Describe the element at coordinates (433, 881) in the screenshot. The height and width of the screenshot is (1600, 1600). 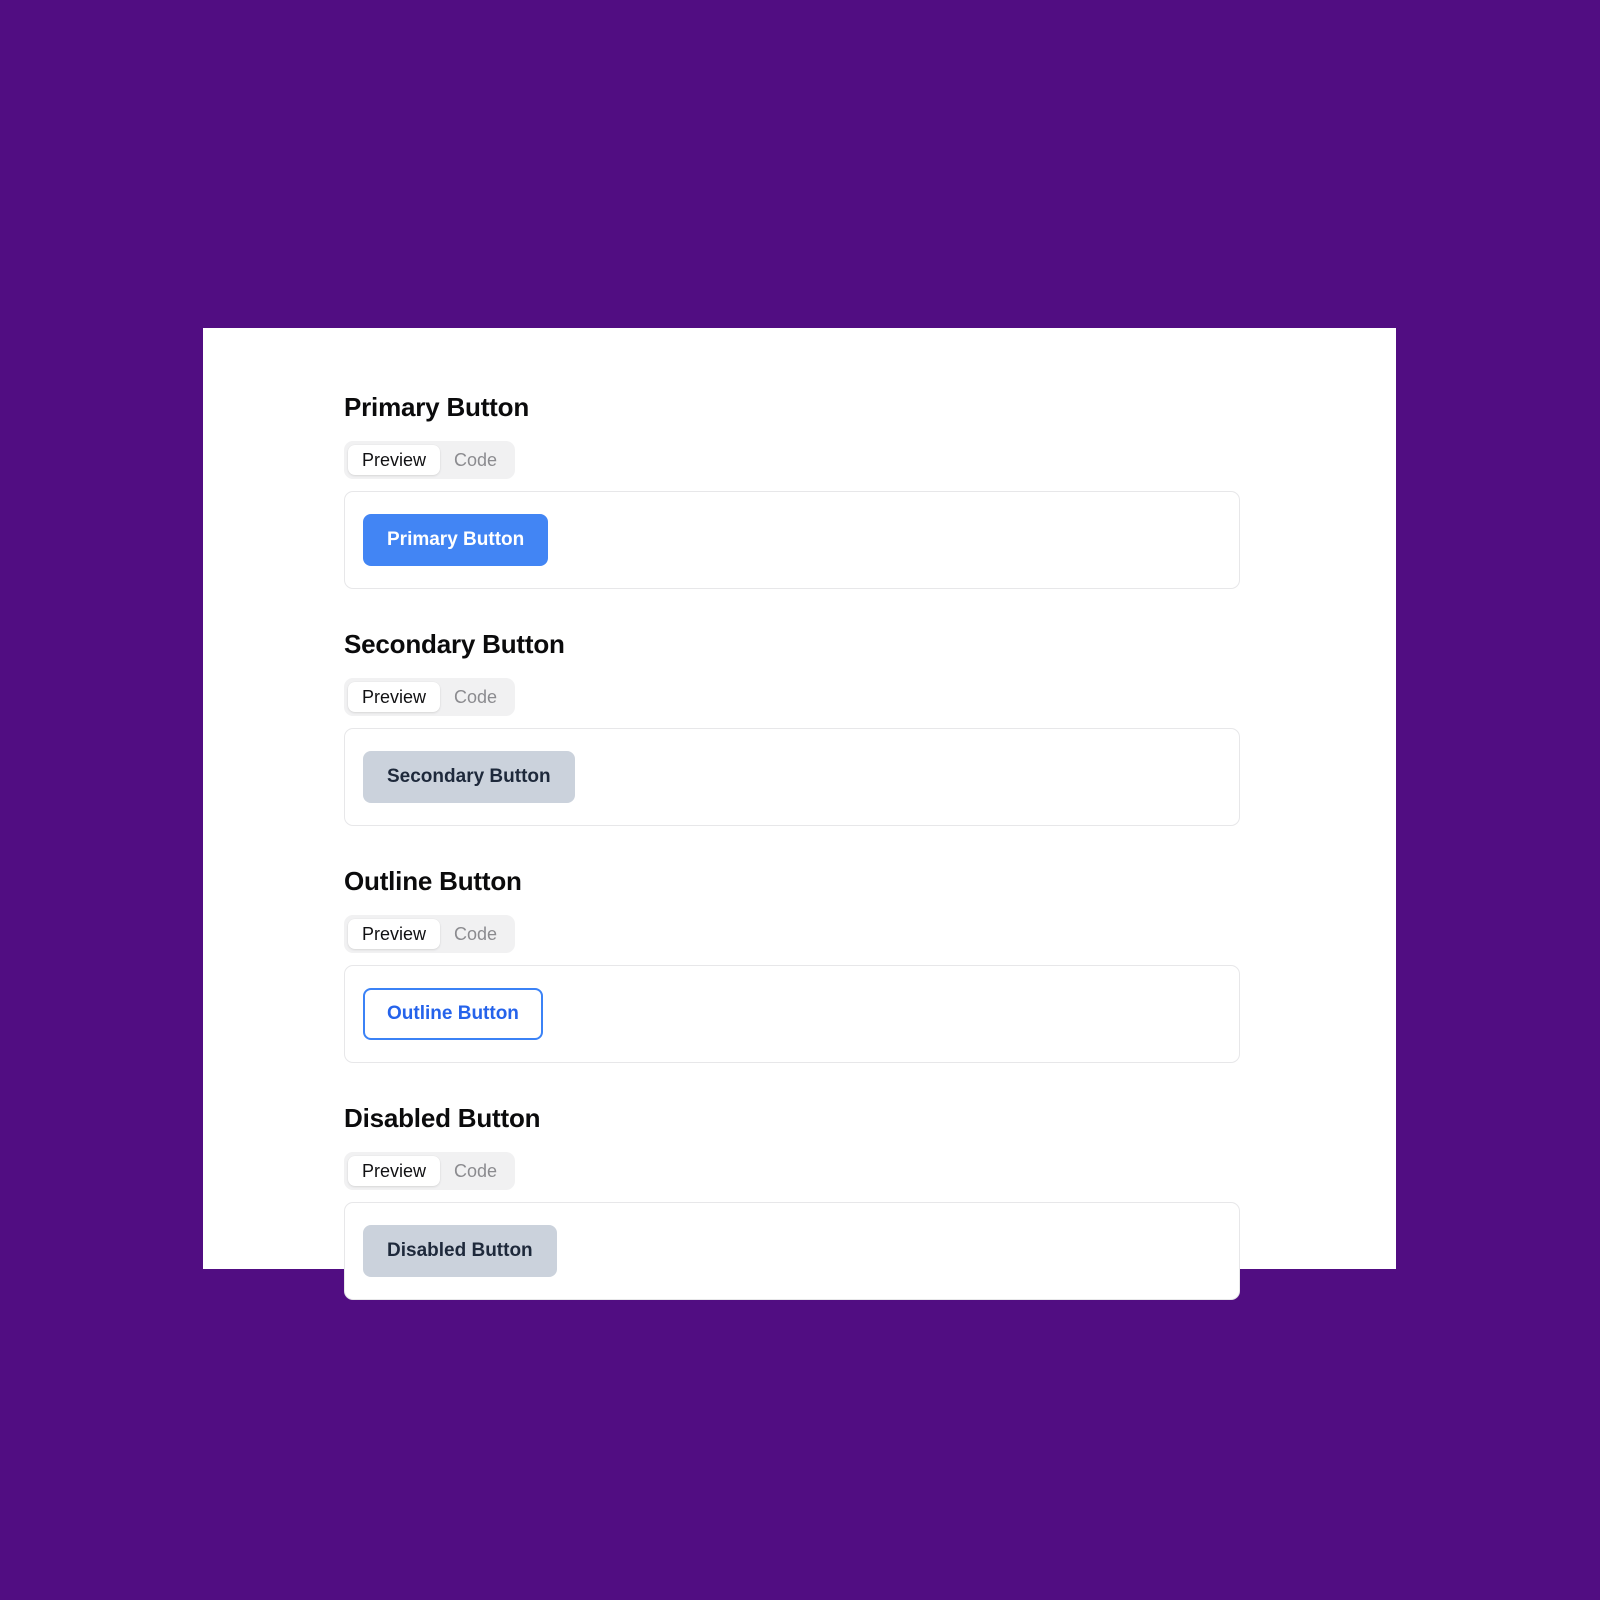
I see `section-heading: Outline Button` at that location.